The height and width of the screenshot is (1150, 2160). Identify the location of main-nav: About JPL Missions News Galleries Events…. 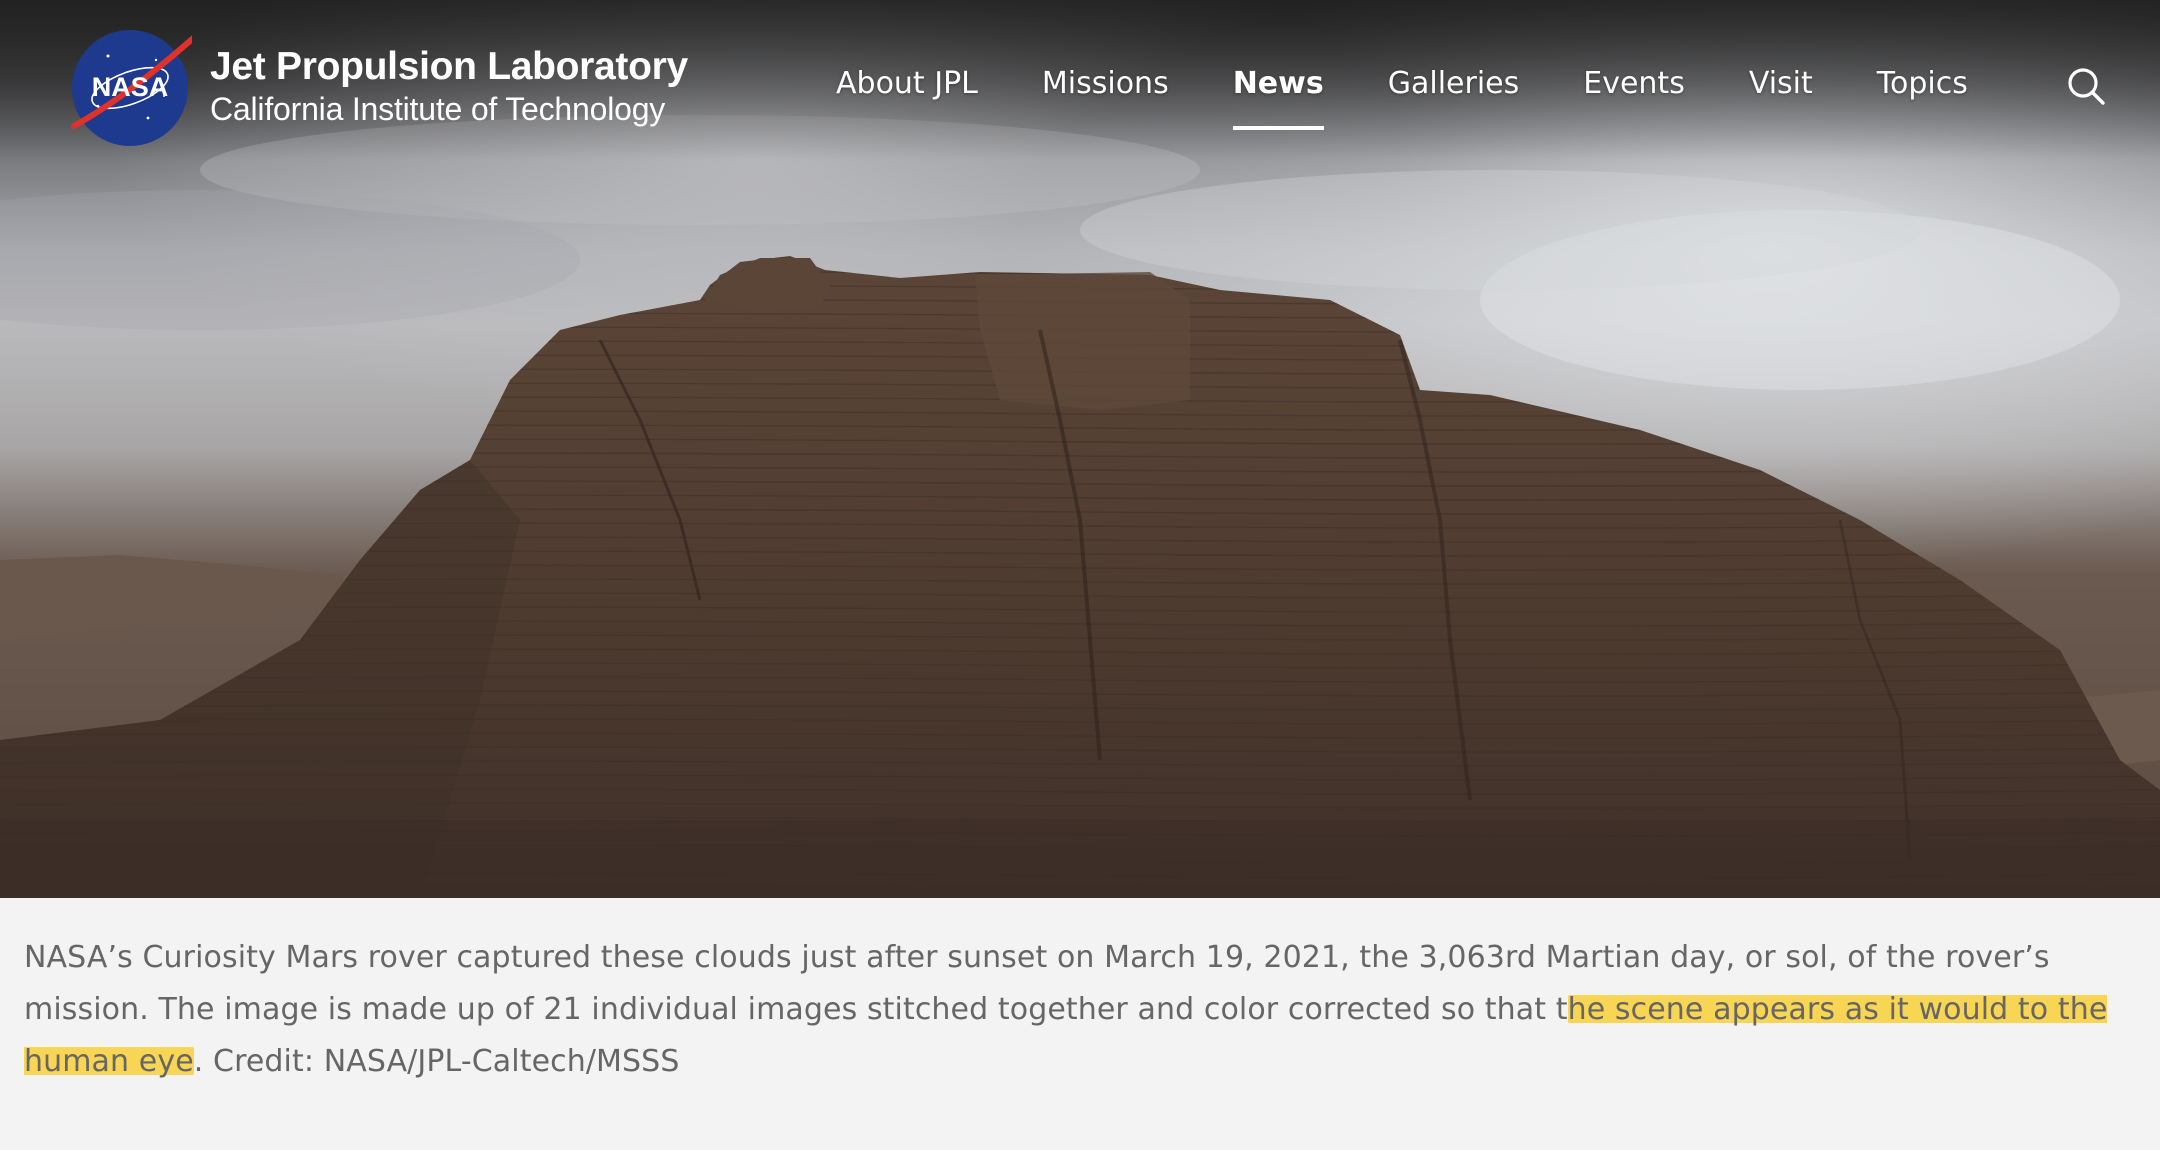
(1434, 96).